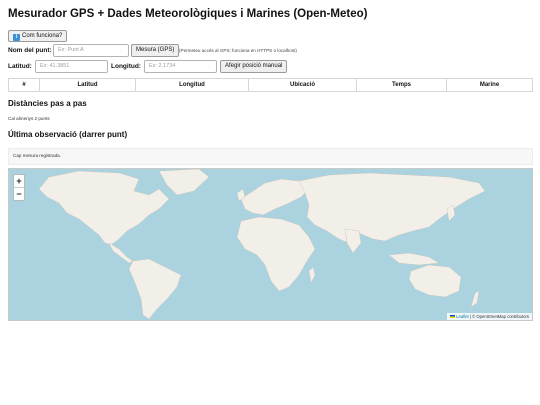 The height and width of the screenshot is (405, 540). I want to click on leaflet-link: Leaflet, so click(462, 316).